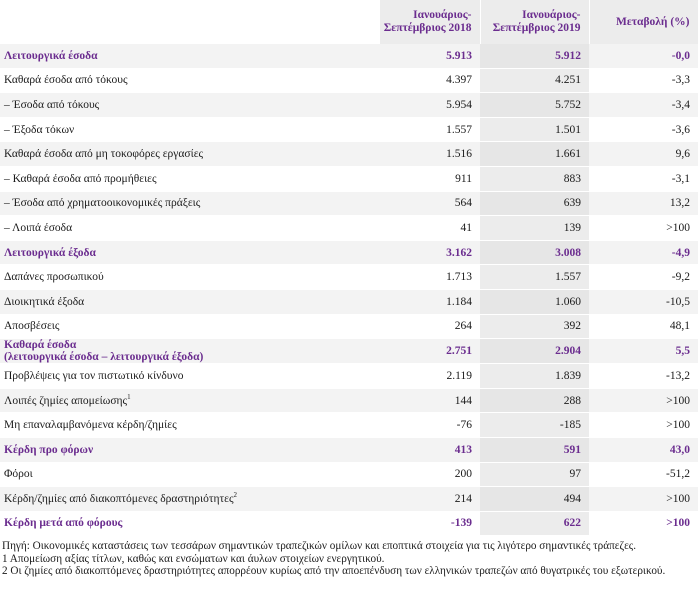 This screenshot has width=700, height=605. I want to click on header-2018-line1: Ιανουάριος-, so click(442, 15).